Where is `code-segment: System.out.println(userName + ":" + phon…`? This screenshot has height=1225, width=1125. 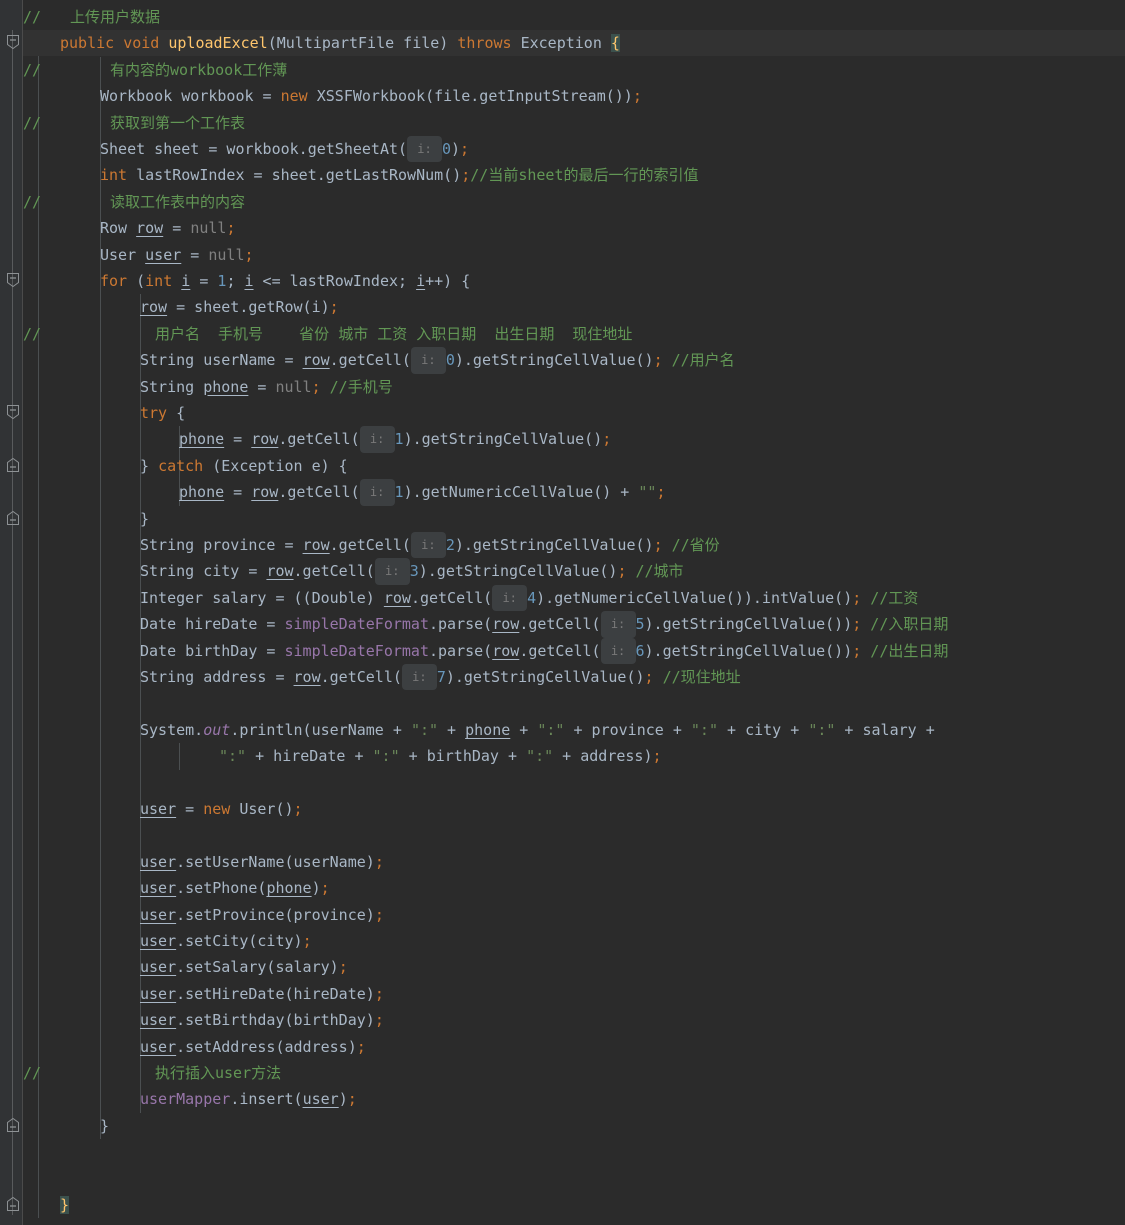 code-segment: System.out.println(userName + ":" + phon… is located at coordinates (537, 730).